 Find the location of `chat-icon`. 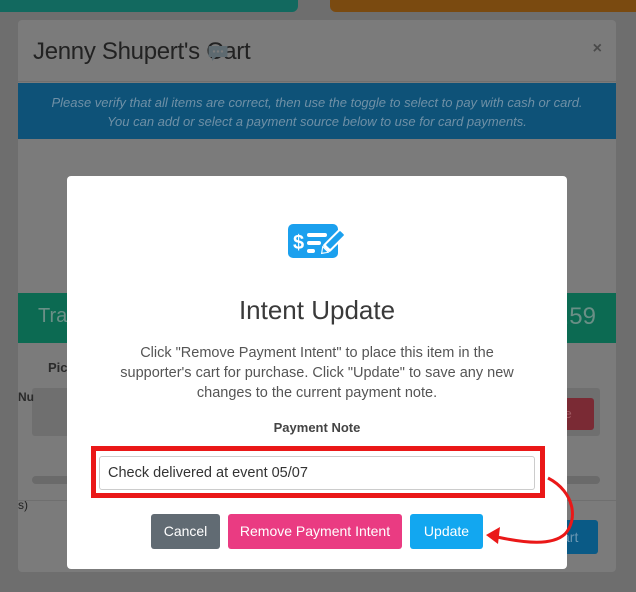

chat-icon is located at coordinates (218, 53).